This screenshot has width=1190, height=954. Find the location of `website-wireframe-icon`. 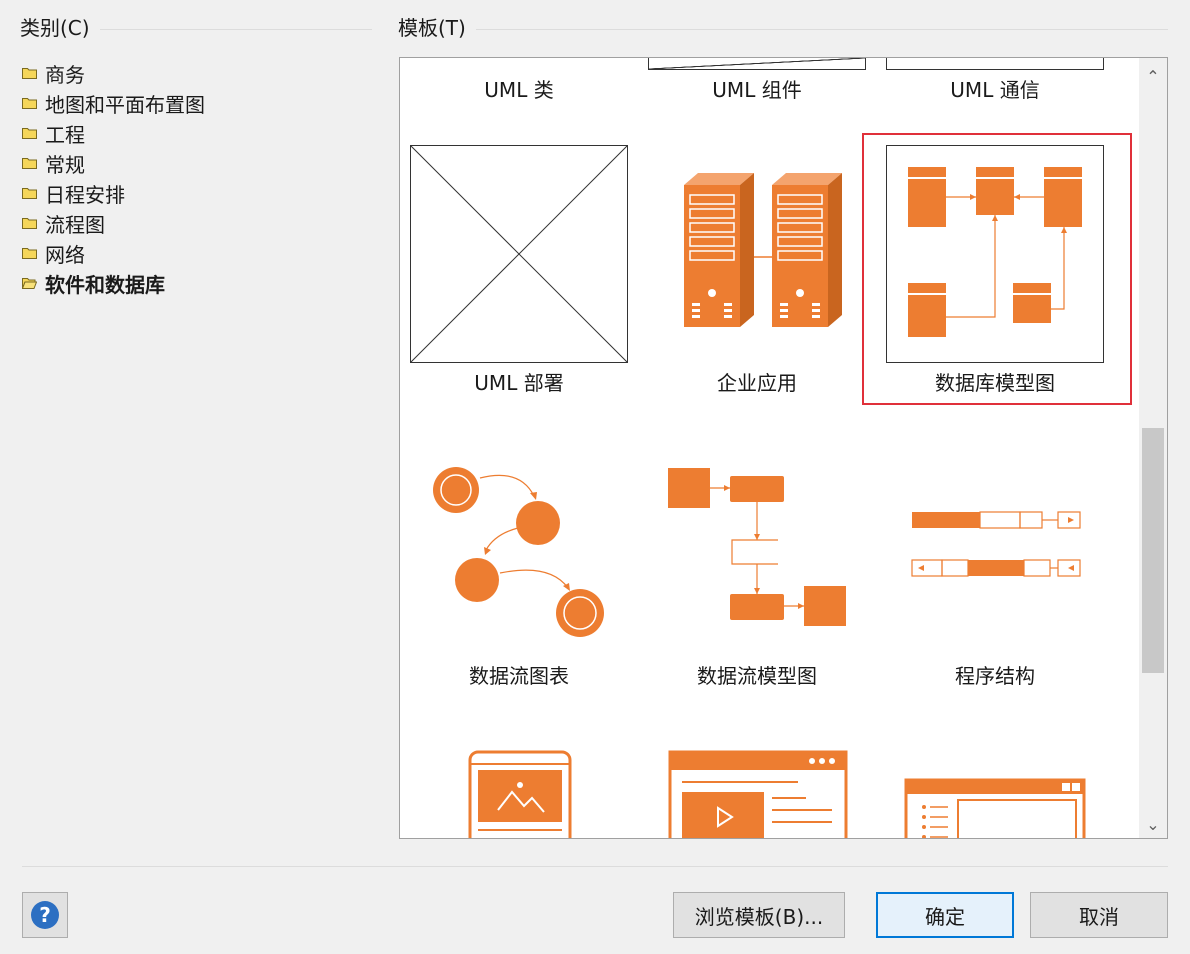

website-wireframe-icon is located at coordinates (758, 794).